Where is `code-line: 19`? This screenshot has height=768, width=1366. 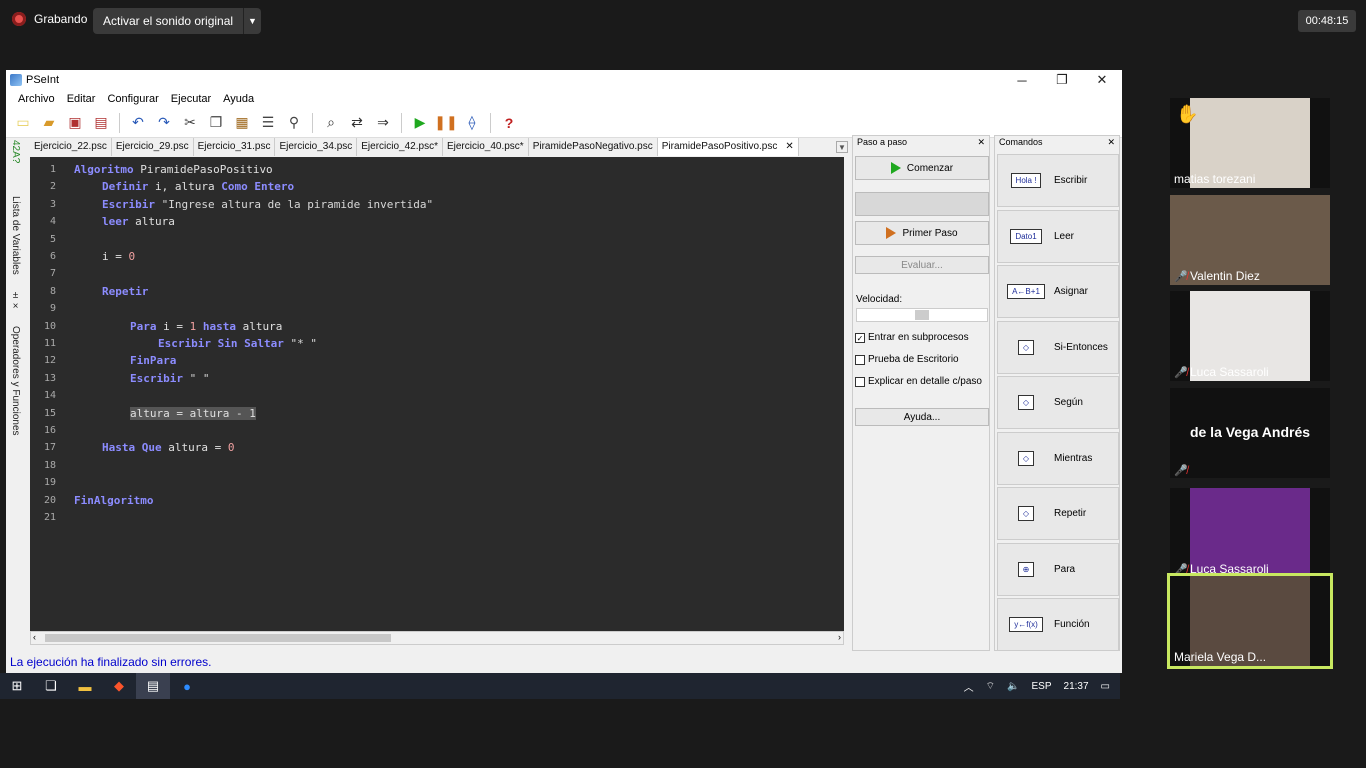
code-line: 19 is located at coordinates (437, 482).